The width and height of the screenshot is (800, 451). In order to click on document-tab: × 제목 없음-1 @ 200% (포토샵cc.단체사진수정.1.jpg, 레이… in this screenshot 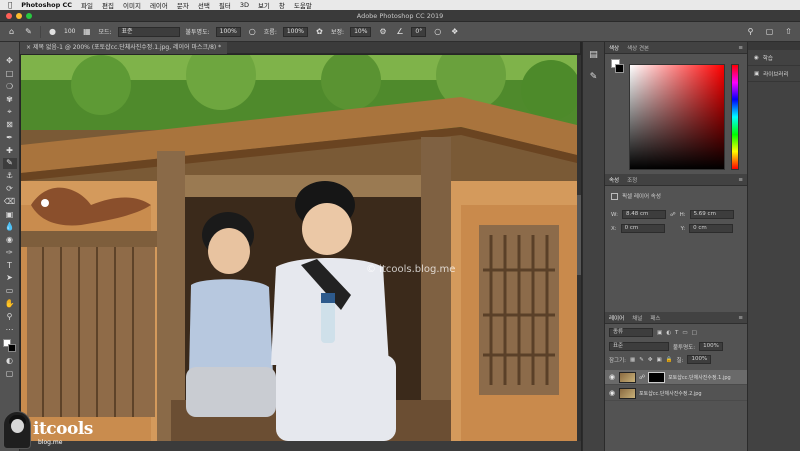, I will do `click(124, 48)`.